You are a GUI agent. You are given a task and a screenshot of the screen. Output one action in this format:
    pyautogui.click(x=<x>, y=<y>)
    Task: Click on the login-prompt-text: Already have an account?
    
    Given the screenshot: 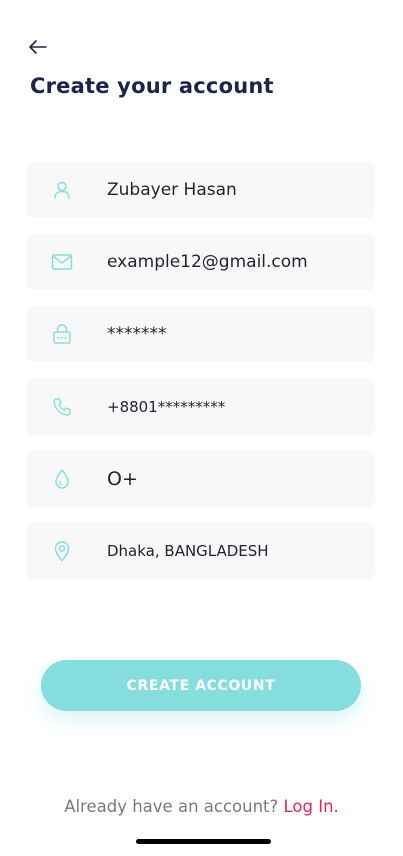 What is the action you would take?
    pyautogui.click(x=171, y=806)
    